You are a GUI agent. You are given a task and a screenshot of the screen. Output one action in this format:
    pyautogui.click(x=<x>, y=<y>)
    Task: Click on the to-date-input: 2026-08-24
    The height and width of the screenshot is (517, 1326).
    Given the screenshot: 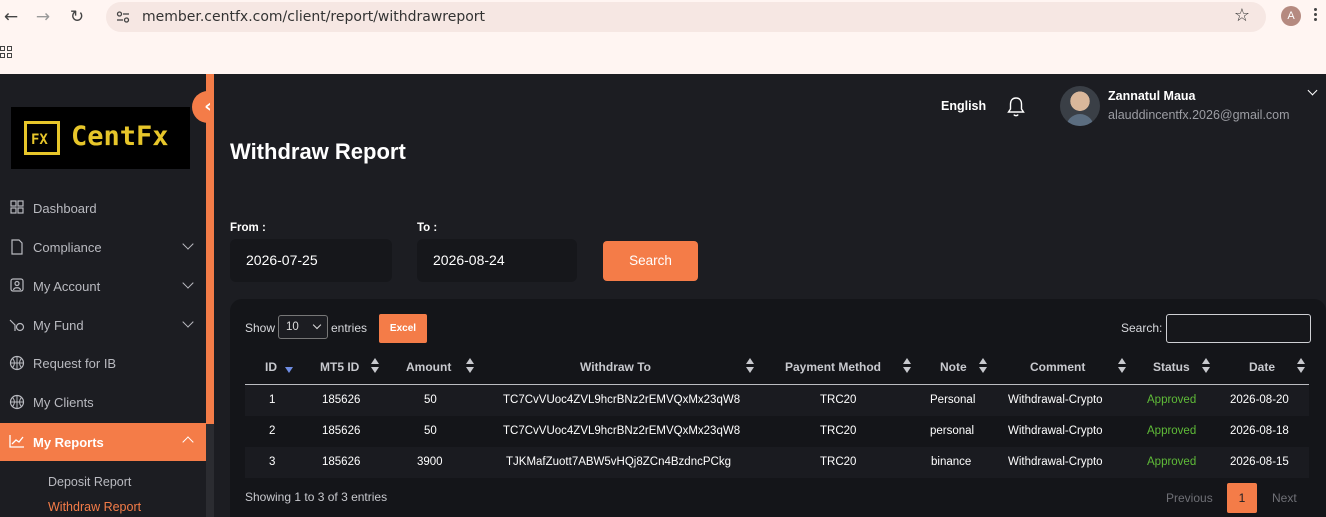 What is the action you would take?
    pyautogui.click(x=497, y=260)
    